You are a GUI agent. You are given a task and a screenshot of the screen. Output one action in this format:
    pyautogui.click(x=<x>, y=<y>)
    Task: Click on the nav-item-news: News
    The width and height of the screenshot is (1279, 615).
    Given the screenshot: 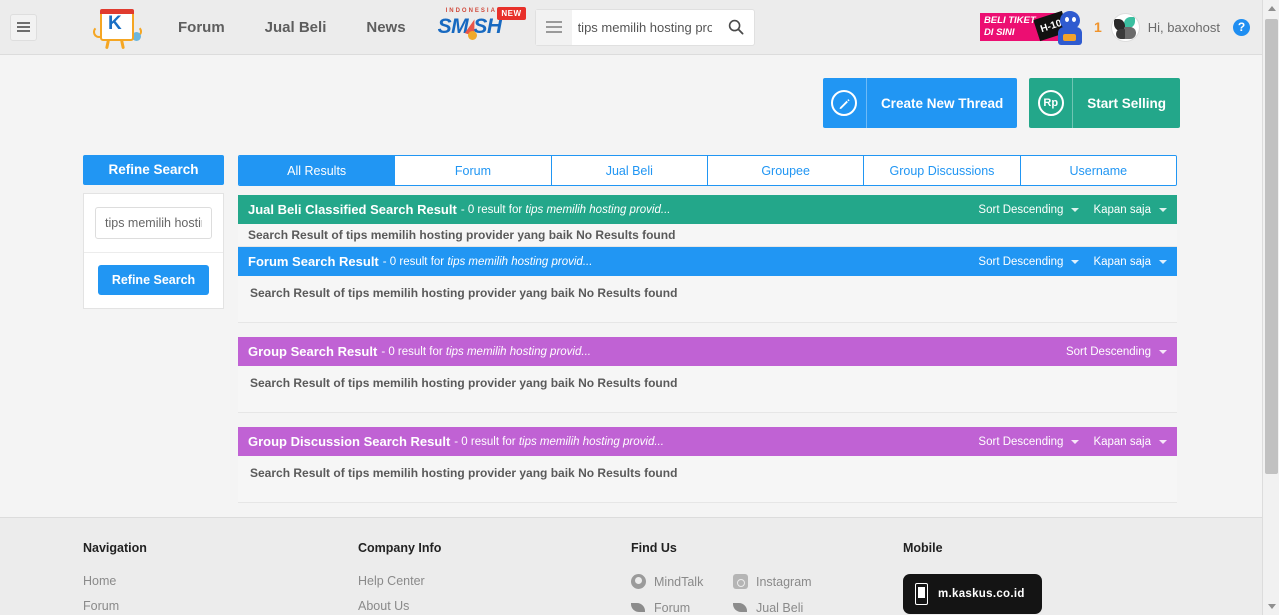 What is the action you would take?
    pyautogui.click(x=385, y=27)
    